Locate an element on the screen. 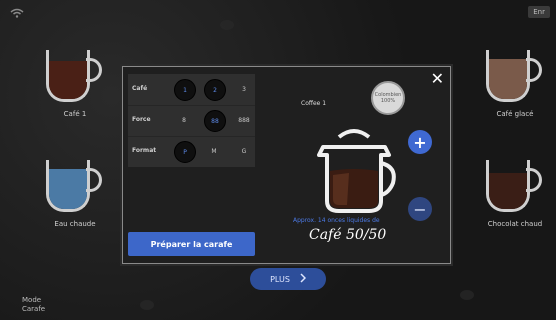  chevron-right-icon is located at coordinates (303, 279).